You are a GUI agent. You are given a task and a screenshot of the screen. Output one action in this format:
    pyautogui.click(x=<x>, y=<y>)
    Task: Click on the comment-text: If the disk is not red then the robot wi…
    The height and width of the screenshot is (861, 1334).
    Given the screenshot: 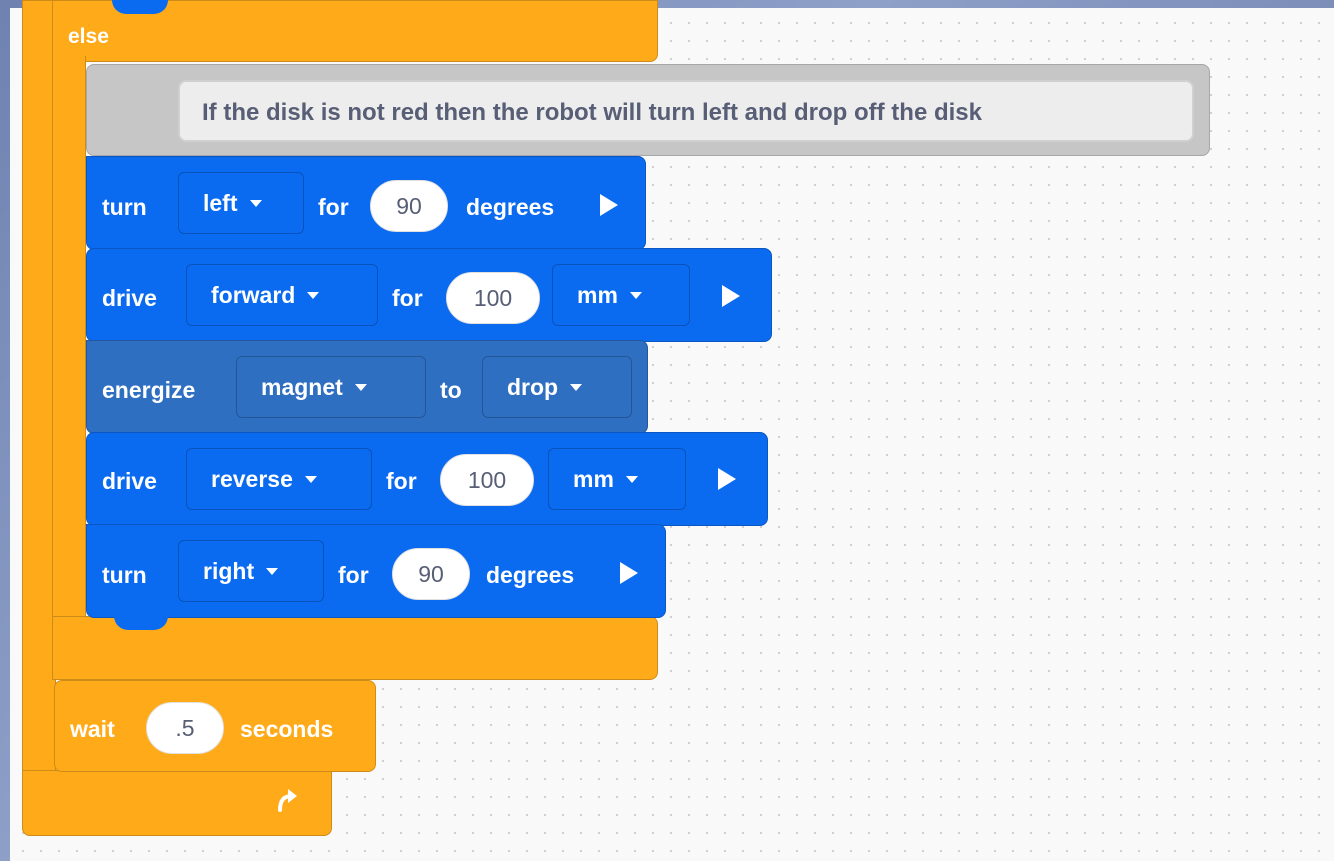 What is the action you would take?
    pyautogui.click(x=592, y=112)
    